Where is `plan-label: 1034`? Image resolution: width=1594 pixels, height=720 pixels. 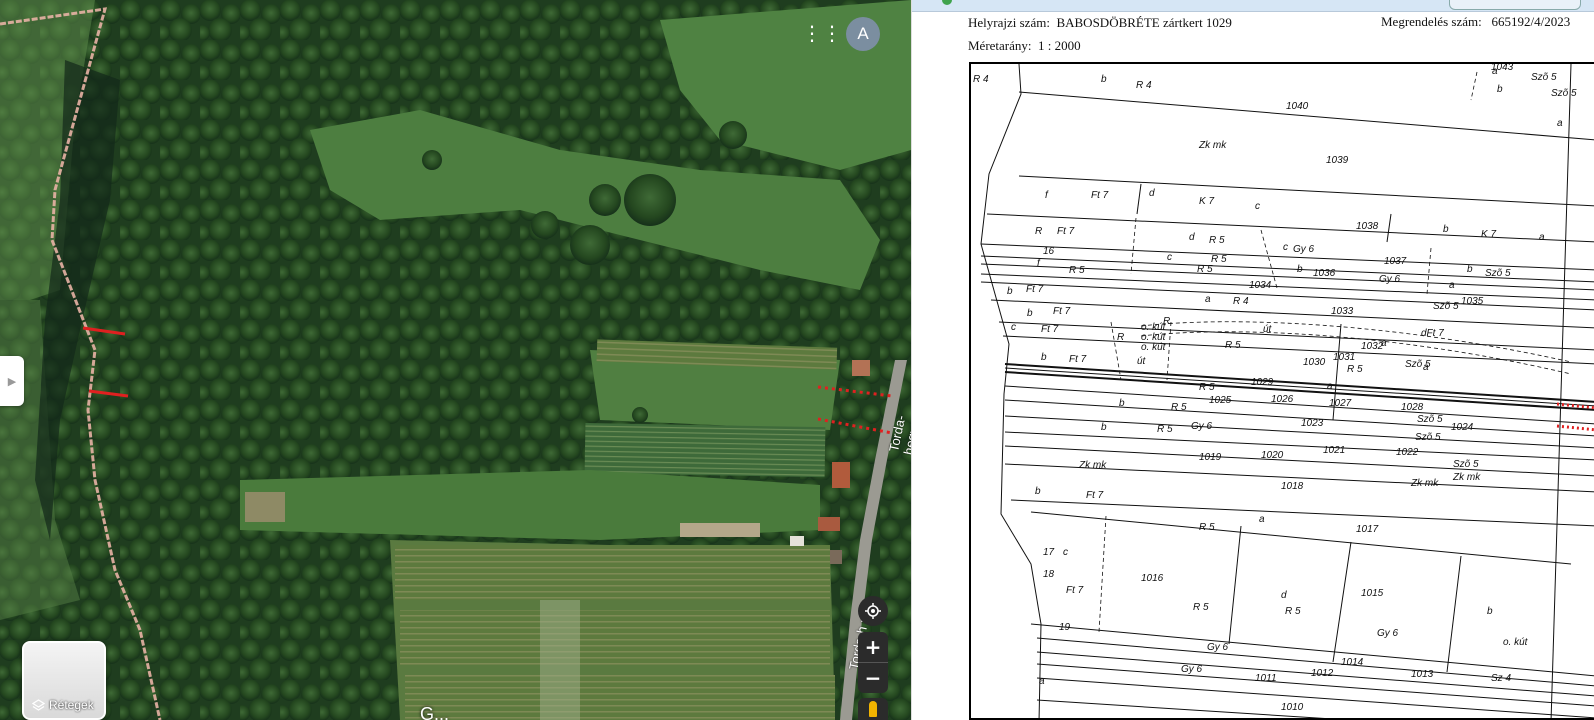 plan-label: 1034 is located at coordinates (1260, 285).